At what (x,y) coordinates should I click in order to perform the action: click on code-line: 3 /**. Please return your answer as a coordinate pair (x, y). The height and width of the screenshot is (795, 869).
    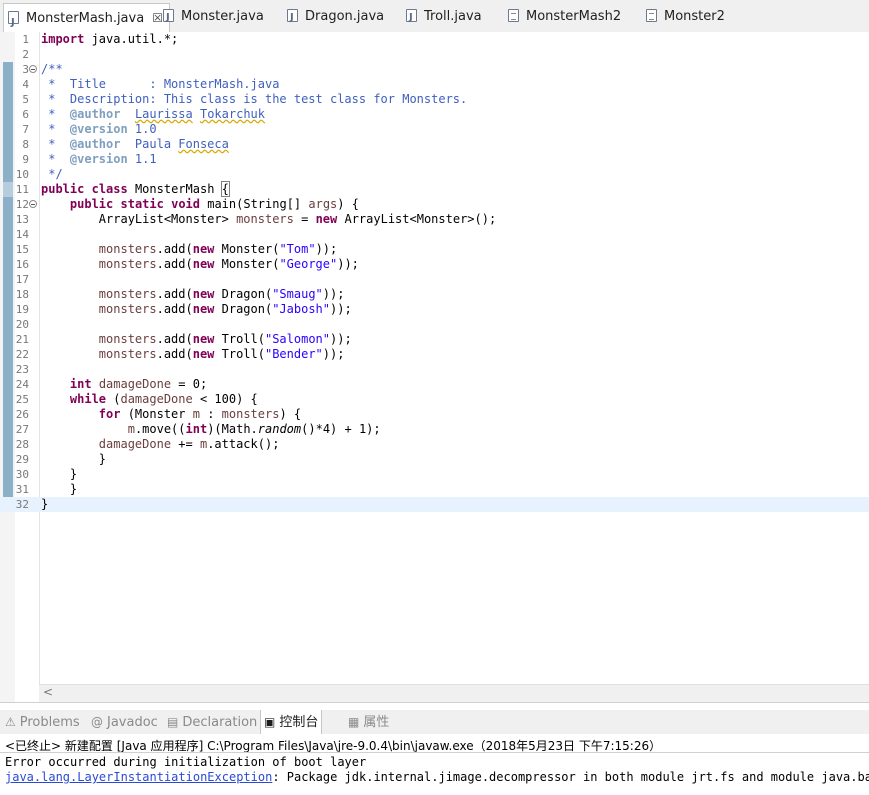
    Looking at the image, I should click on (434, 69).